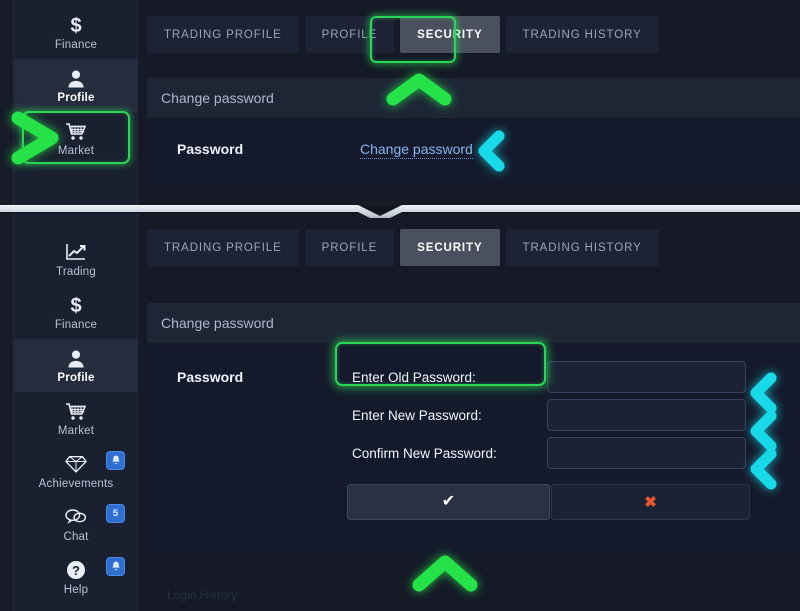  I want to click on sidebar-item-trading: Trading, so click(76, 259).